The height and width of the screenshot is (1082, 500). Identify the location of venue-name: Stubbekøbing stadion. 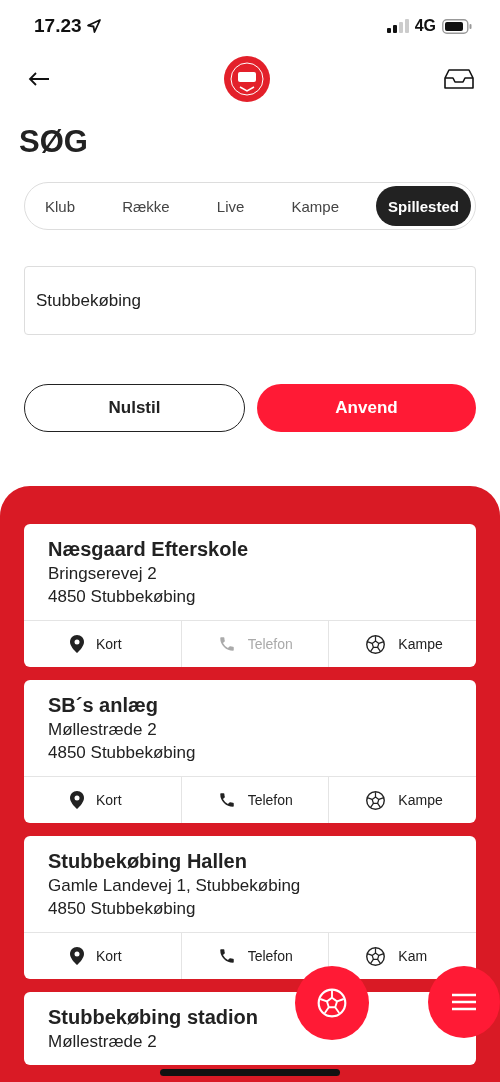
(153, 1017).